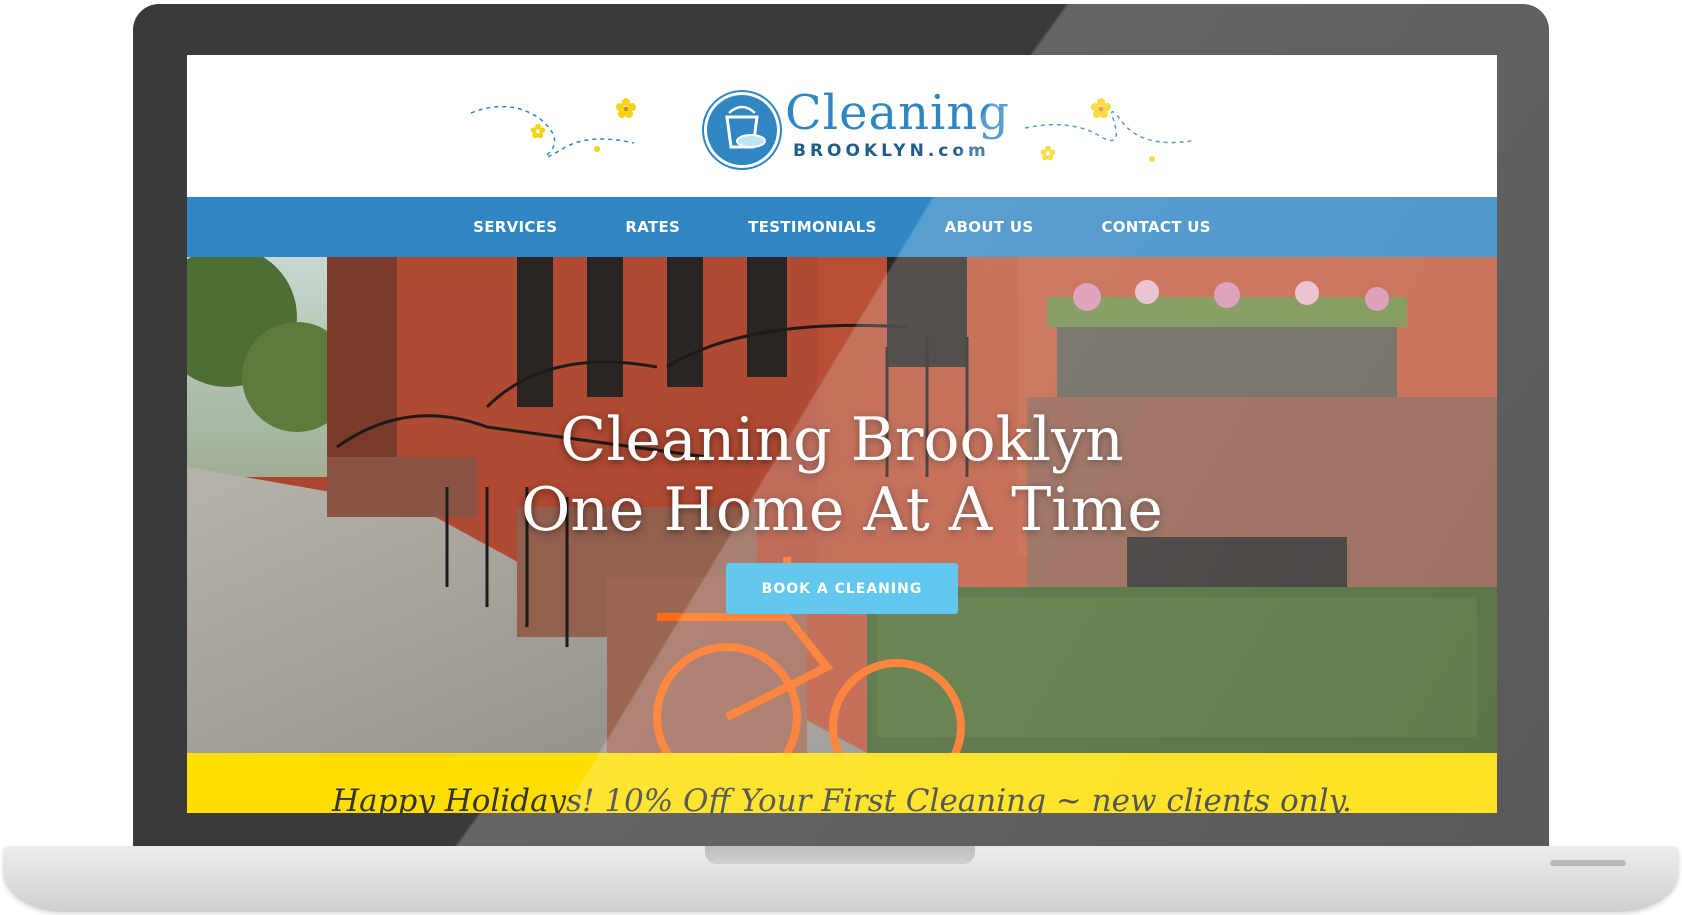  What do you see at coordinates (840, 855) in the screenshot?
I see `laptop-hinge-notch` at bounding box center [840, 855].